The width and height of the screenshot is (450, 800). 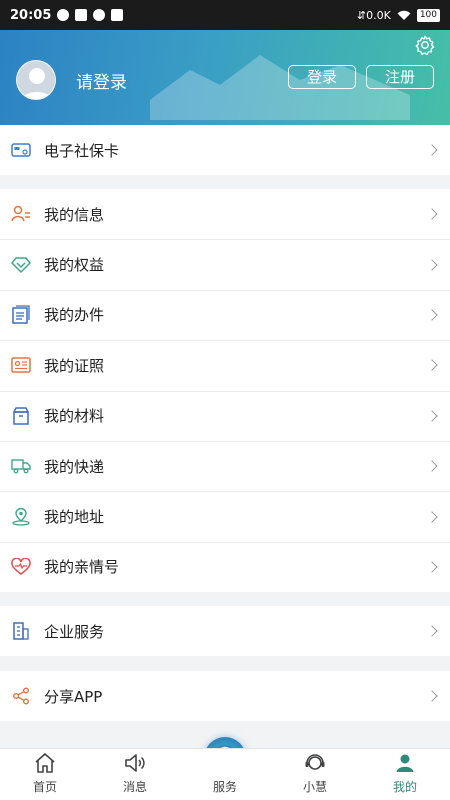 What do you see at coordinates (224, 787) in the screenshot?
I see `tab-label: 服务` at bounding box center [224, 787].